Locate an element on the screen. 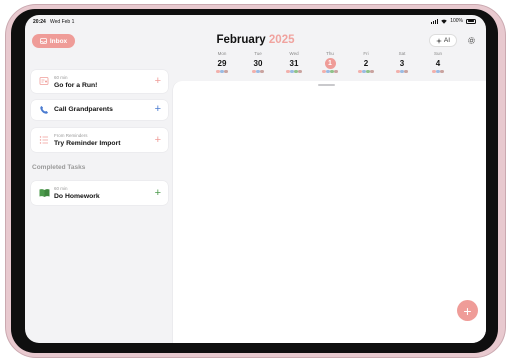  cellular-signal-icon is located at coordinates (435, 21).